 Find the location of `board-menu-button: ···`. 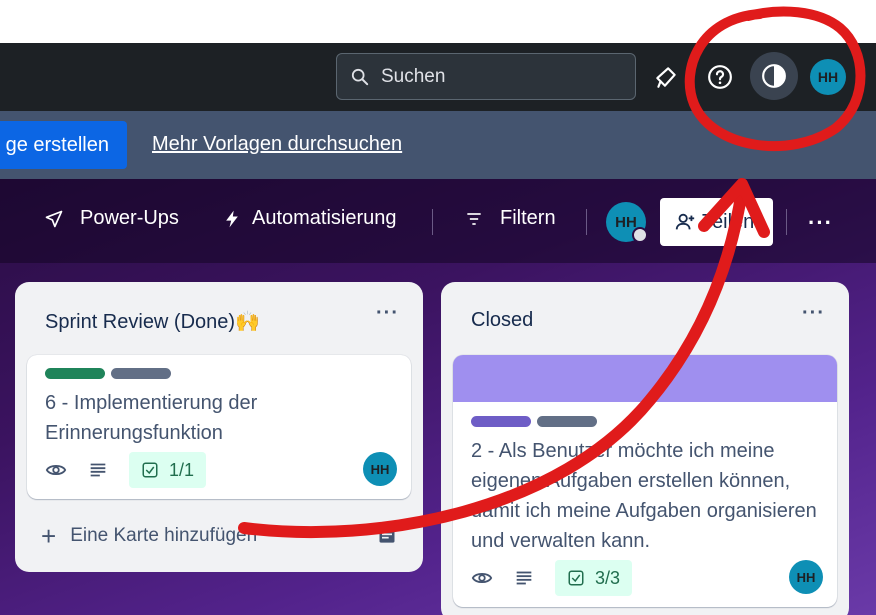

board-menu-button: ··· is located at coordinates (820, 223).